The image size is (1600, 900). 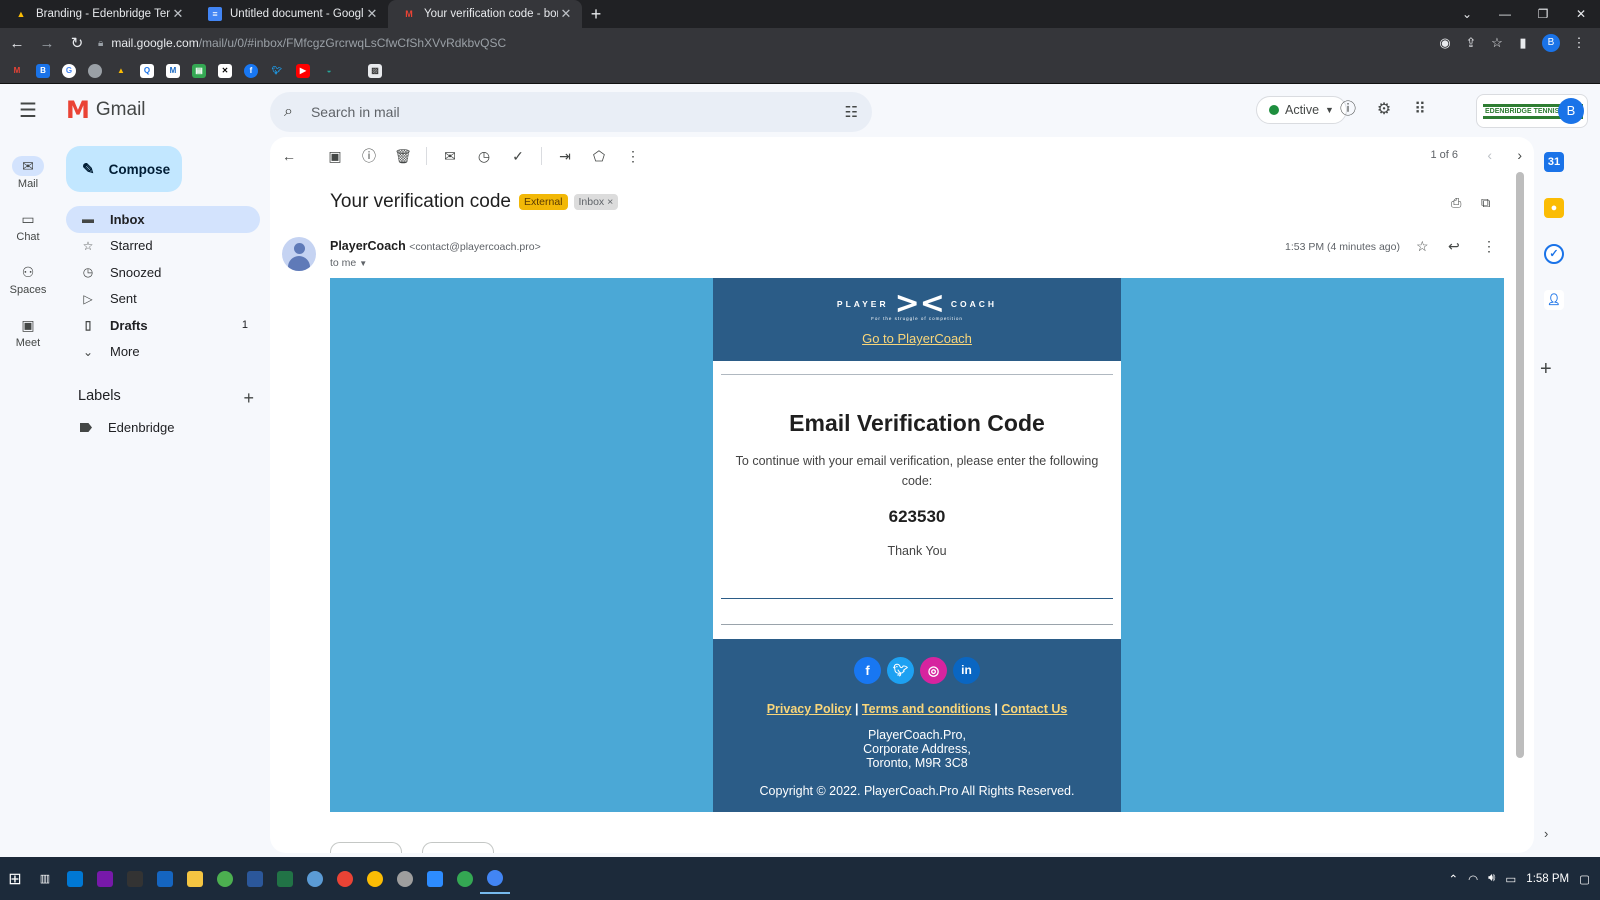 I want to click on reply-icon: ↩, so click(x=1454, y=246).